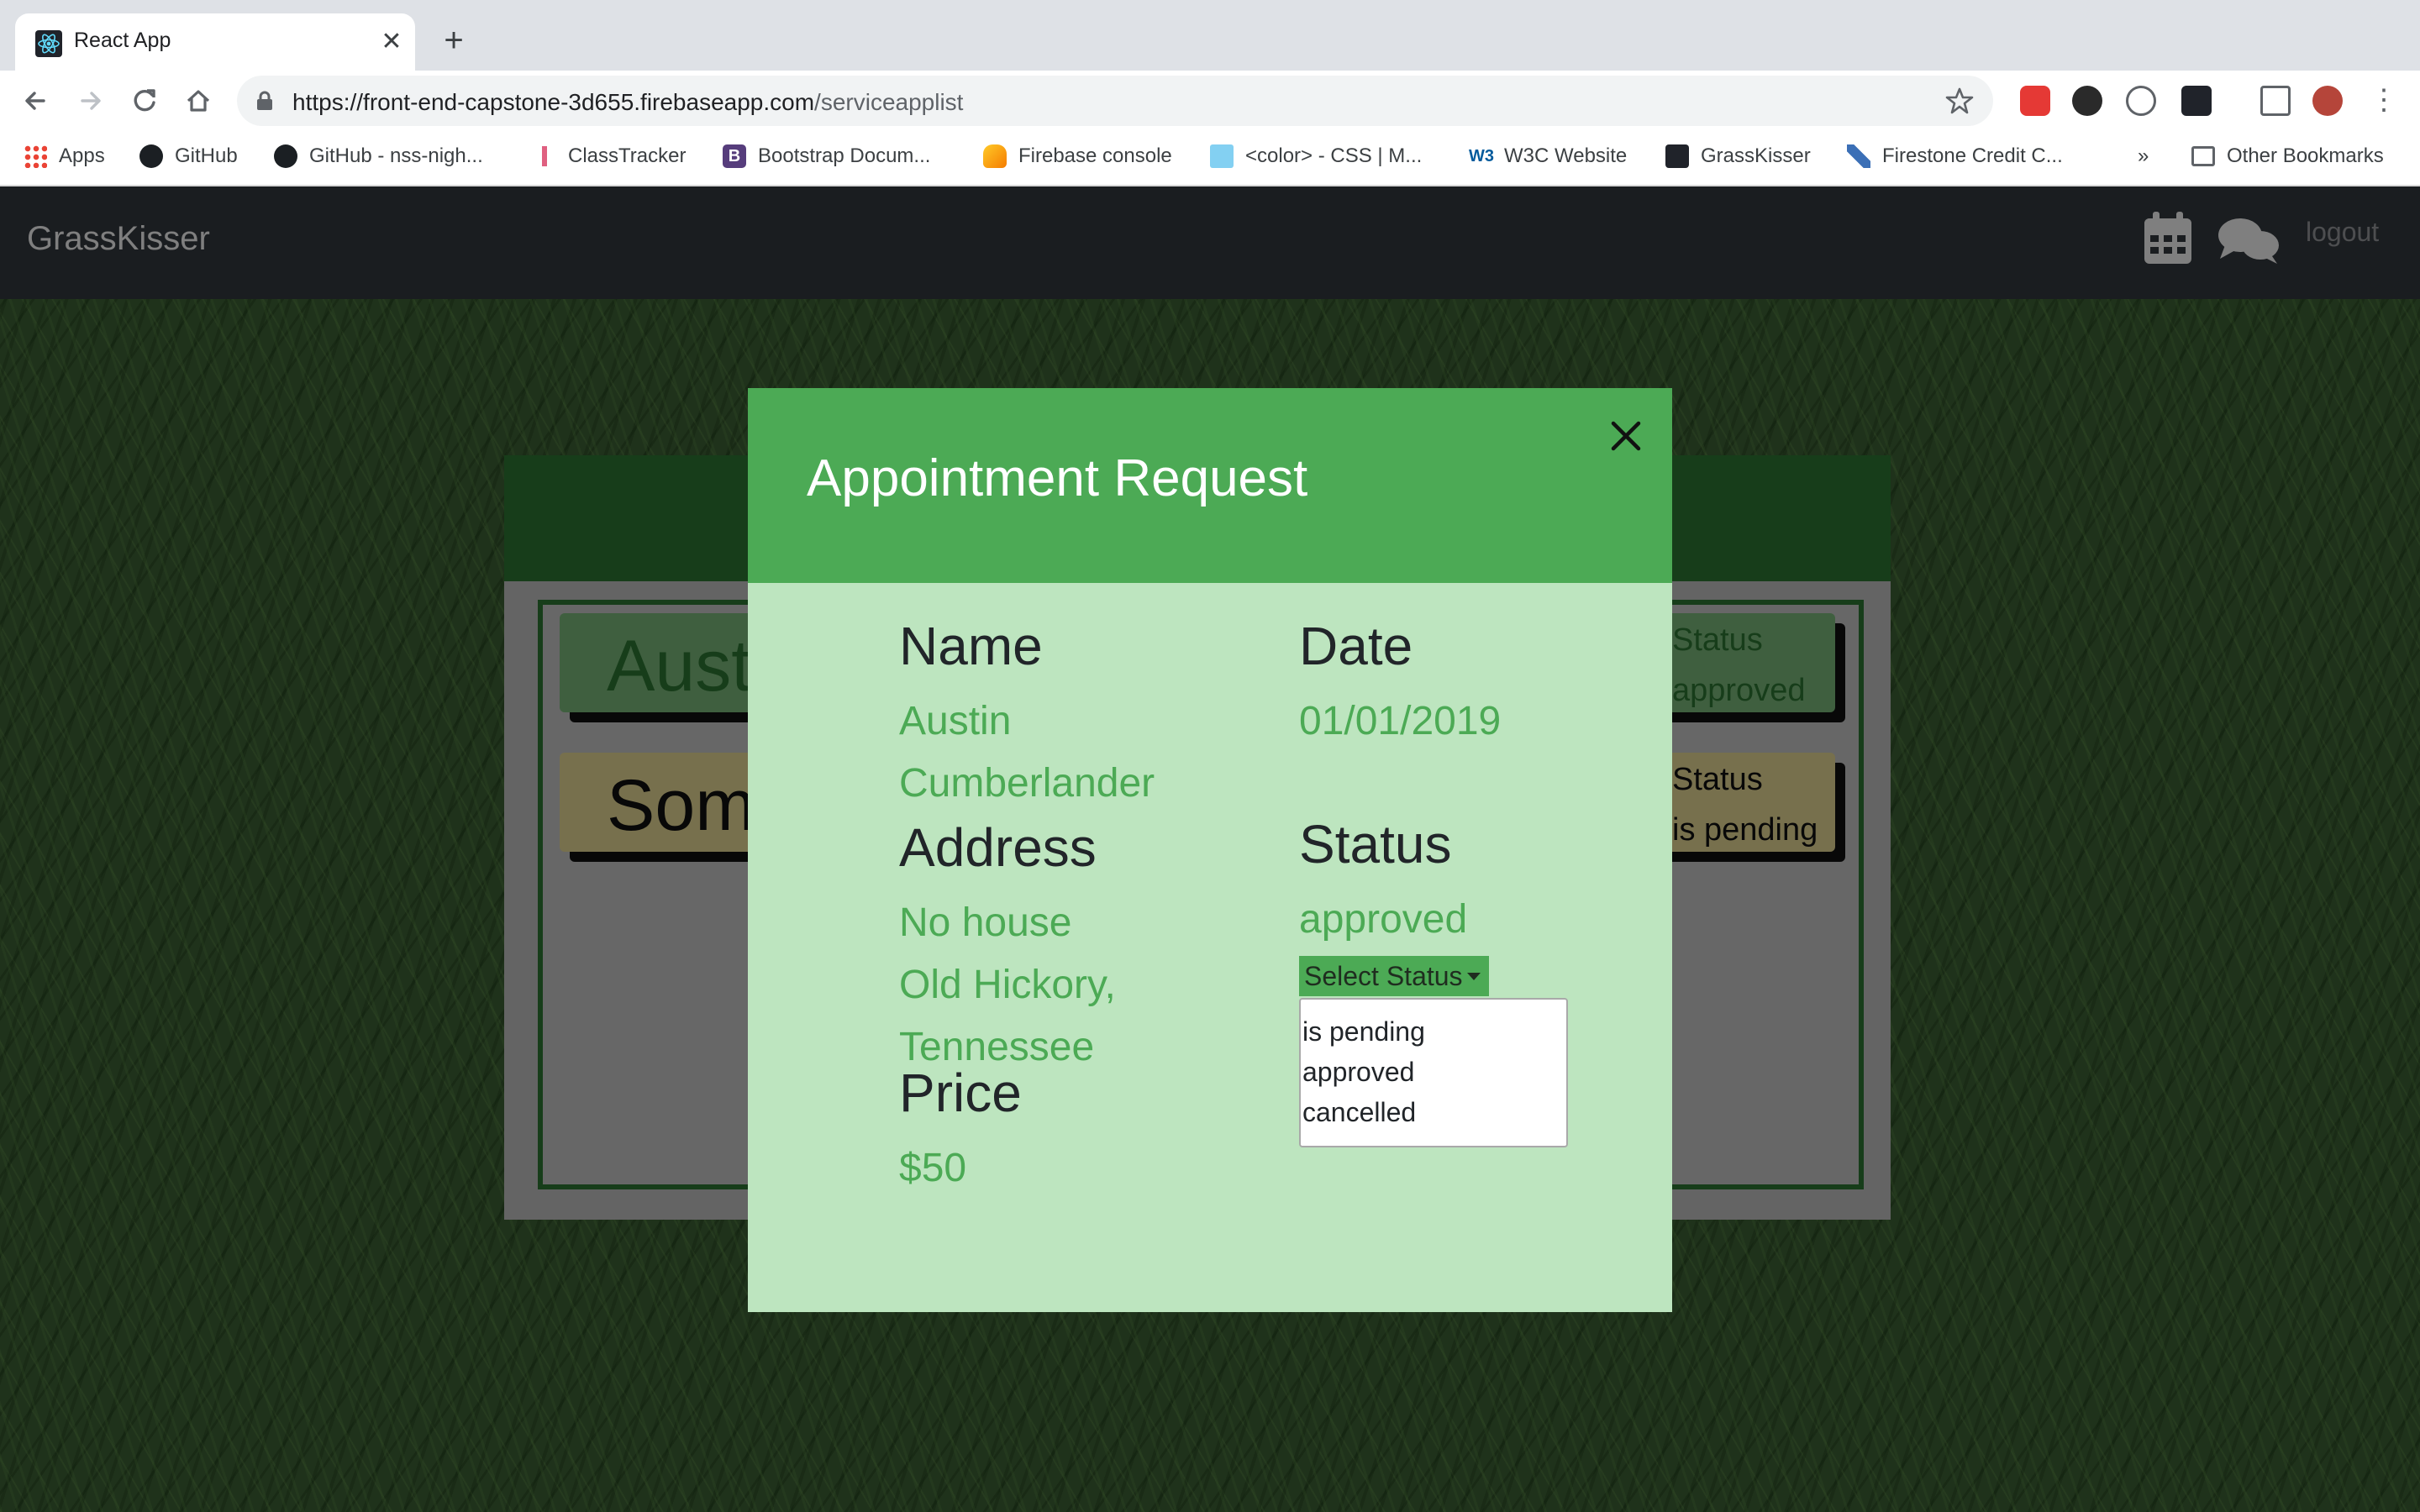 The height and width of the screenshot is (1512, 2420). What do you see at coordinates (391, 42) in the screenshot?
I see `tab-close-icon: ✕` at bounding box center [391, 42].